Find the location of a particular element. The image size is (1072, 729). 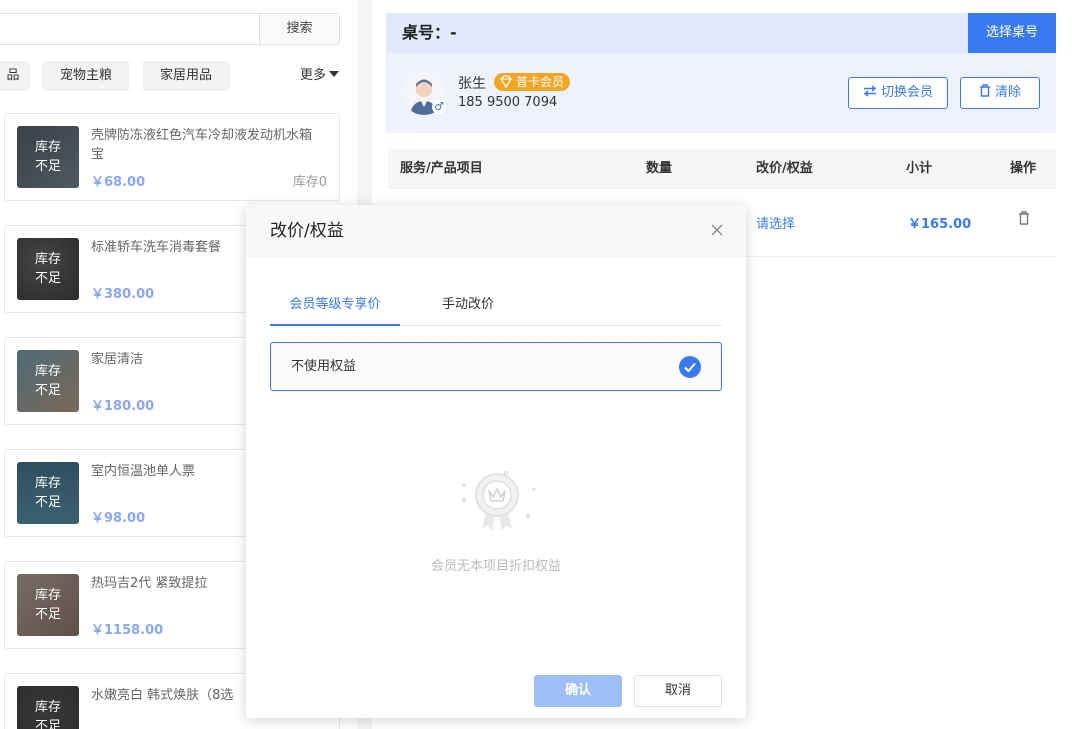

dialog-header: 改价/权益 is located at coordinates (496, 231).